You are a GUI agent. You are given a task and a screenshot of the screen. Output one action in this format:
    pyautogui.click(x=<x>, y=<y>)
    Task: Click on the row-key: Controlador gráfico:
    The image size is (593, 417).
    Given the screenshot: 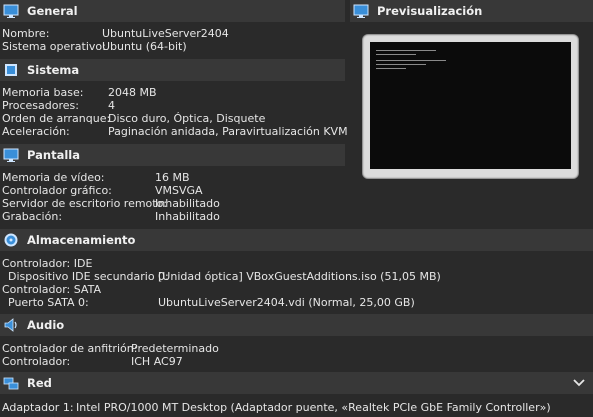 What is the action you would take?
    pyautogui.click(x=57, y=190)
    